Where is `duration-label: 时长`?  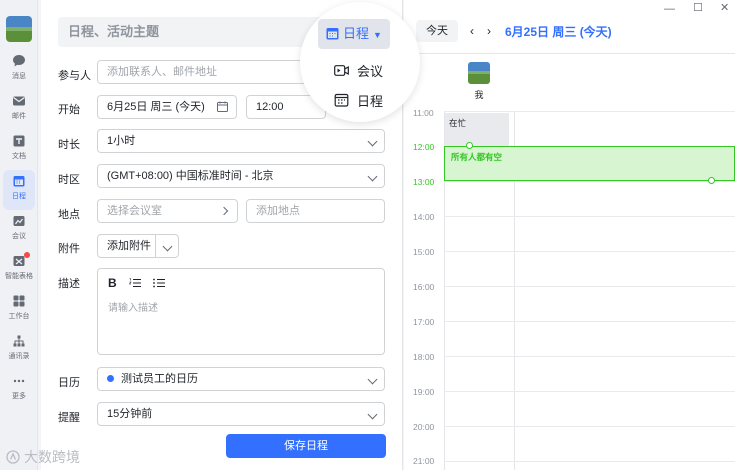
duration-label: 时长 is located at coordinates (69, 145).